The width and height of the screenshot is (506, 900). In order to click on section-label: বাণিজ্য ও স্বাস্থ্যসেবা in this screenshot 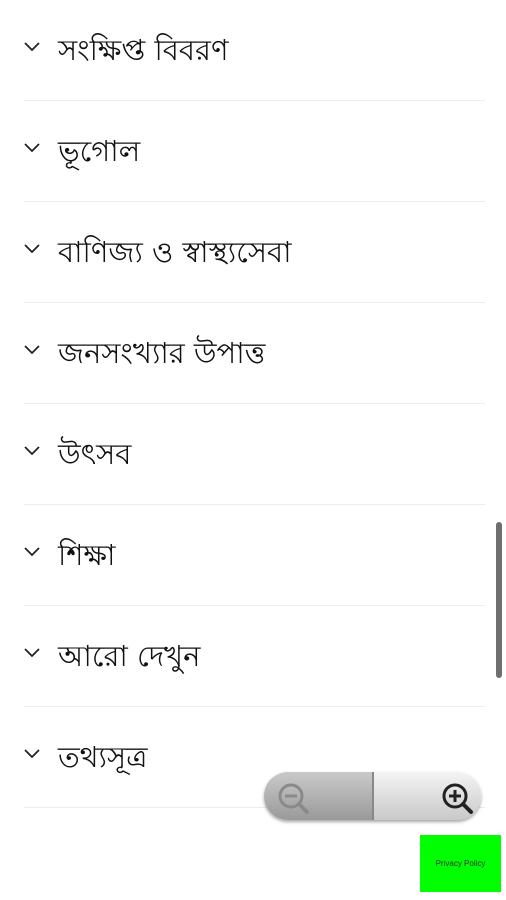, I will do `click(175, 252)`.